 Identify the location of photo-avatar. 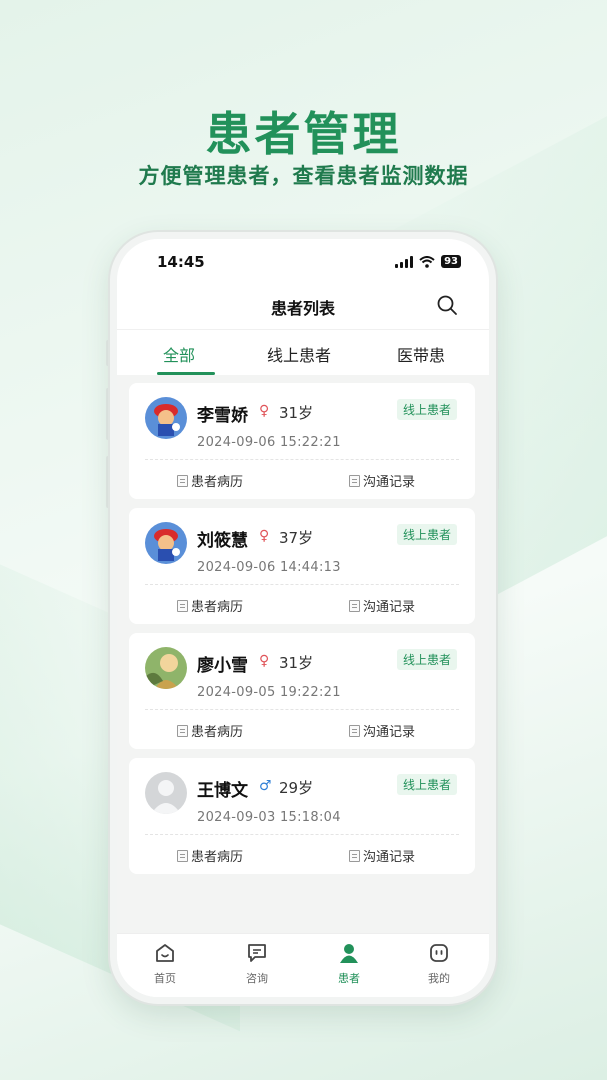
(166, 668).